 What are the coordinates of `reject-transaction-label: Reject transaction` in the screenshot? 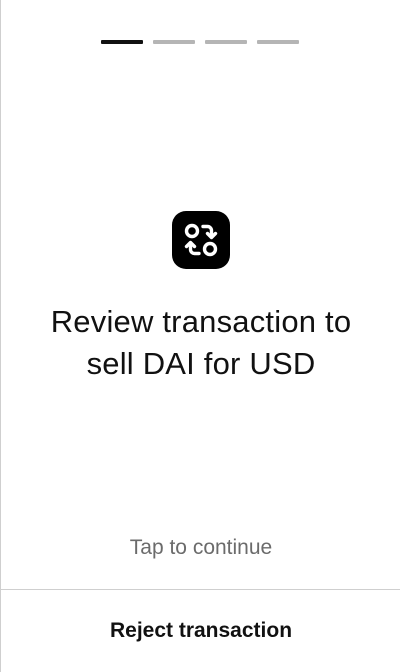 It's located at (201, 630).